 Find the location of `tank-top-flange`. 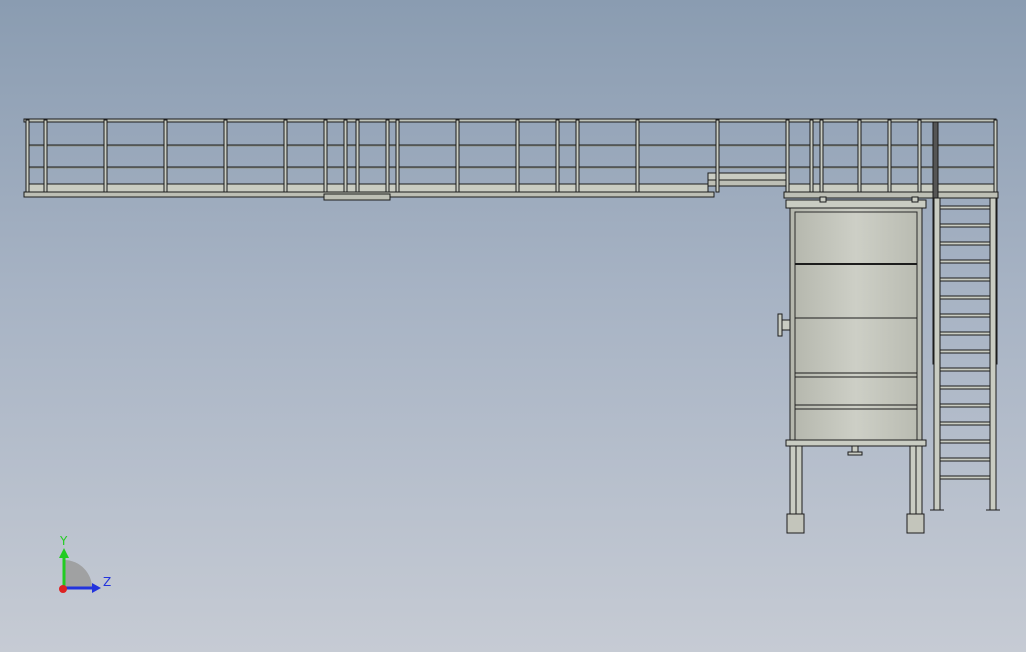

tank-top-flange is located at coordinates (856, 204).